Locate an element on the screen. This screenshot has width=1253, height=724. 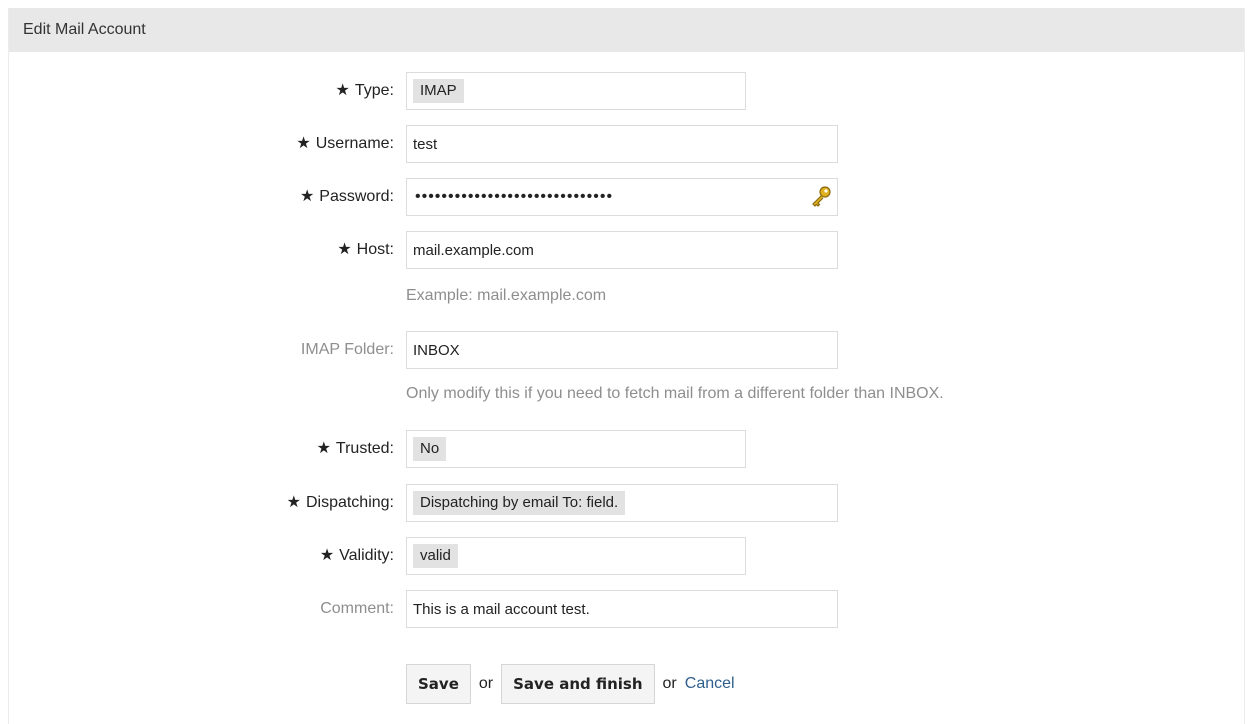
trusted-row: ★ Trusted: No is located at coordinates (626, 449).